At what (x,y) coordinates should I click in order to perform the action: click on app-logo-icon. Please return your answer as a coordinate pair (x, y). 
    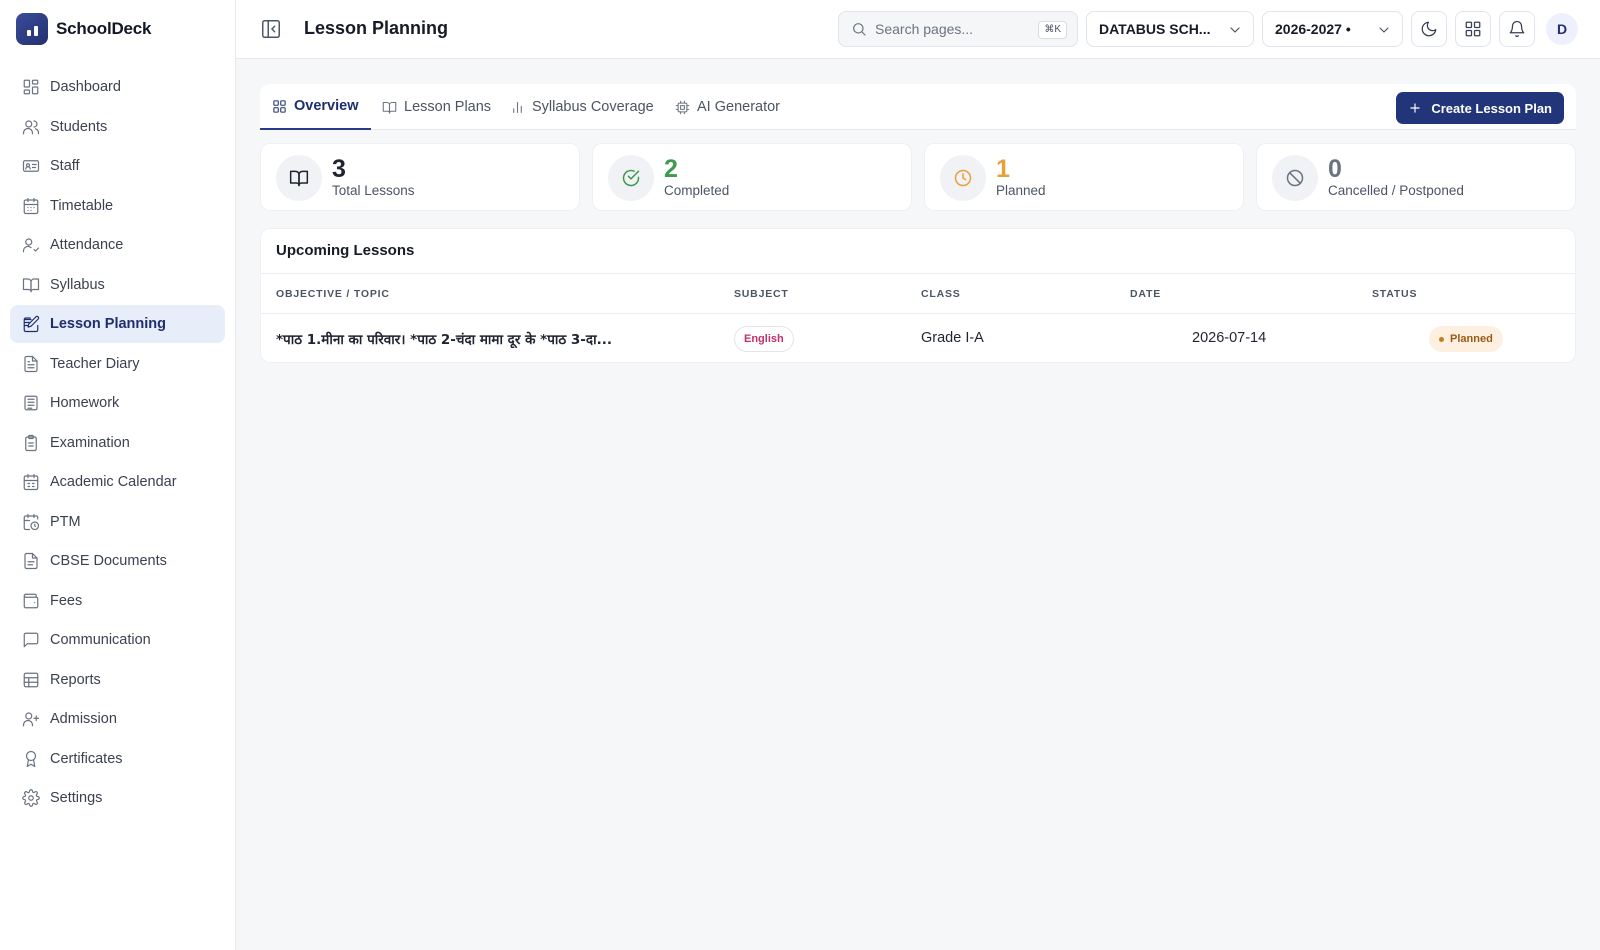
    Looking at the image, I should click on (32, 29).